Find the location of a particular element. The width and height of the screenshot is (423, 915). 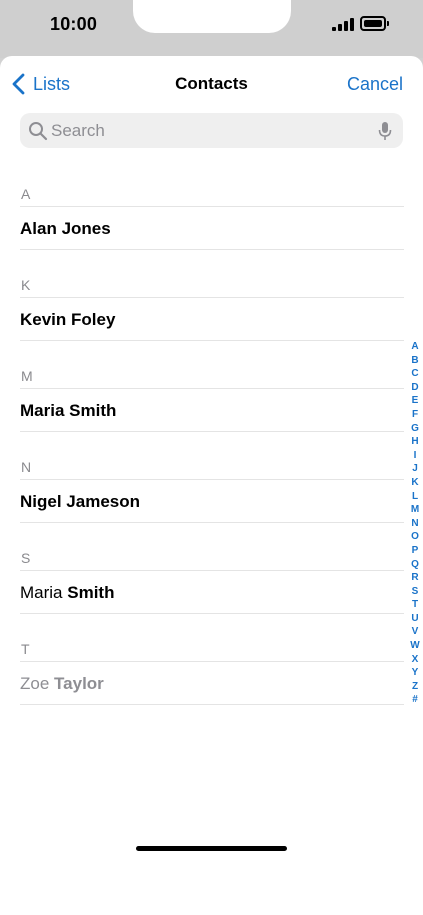

index-letter: E is located at coordinates (415, 401).